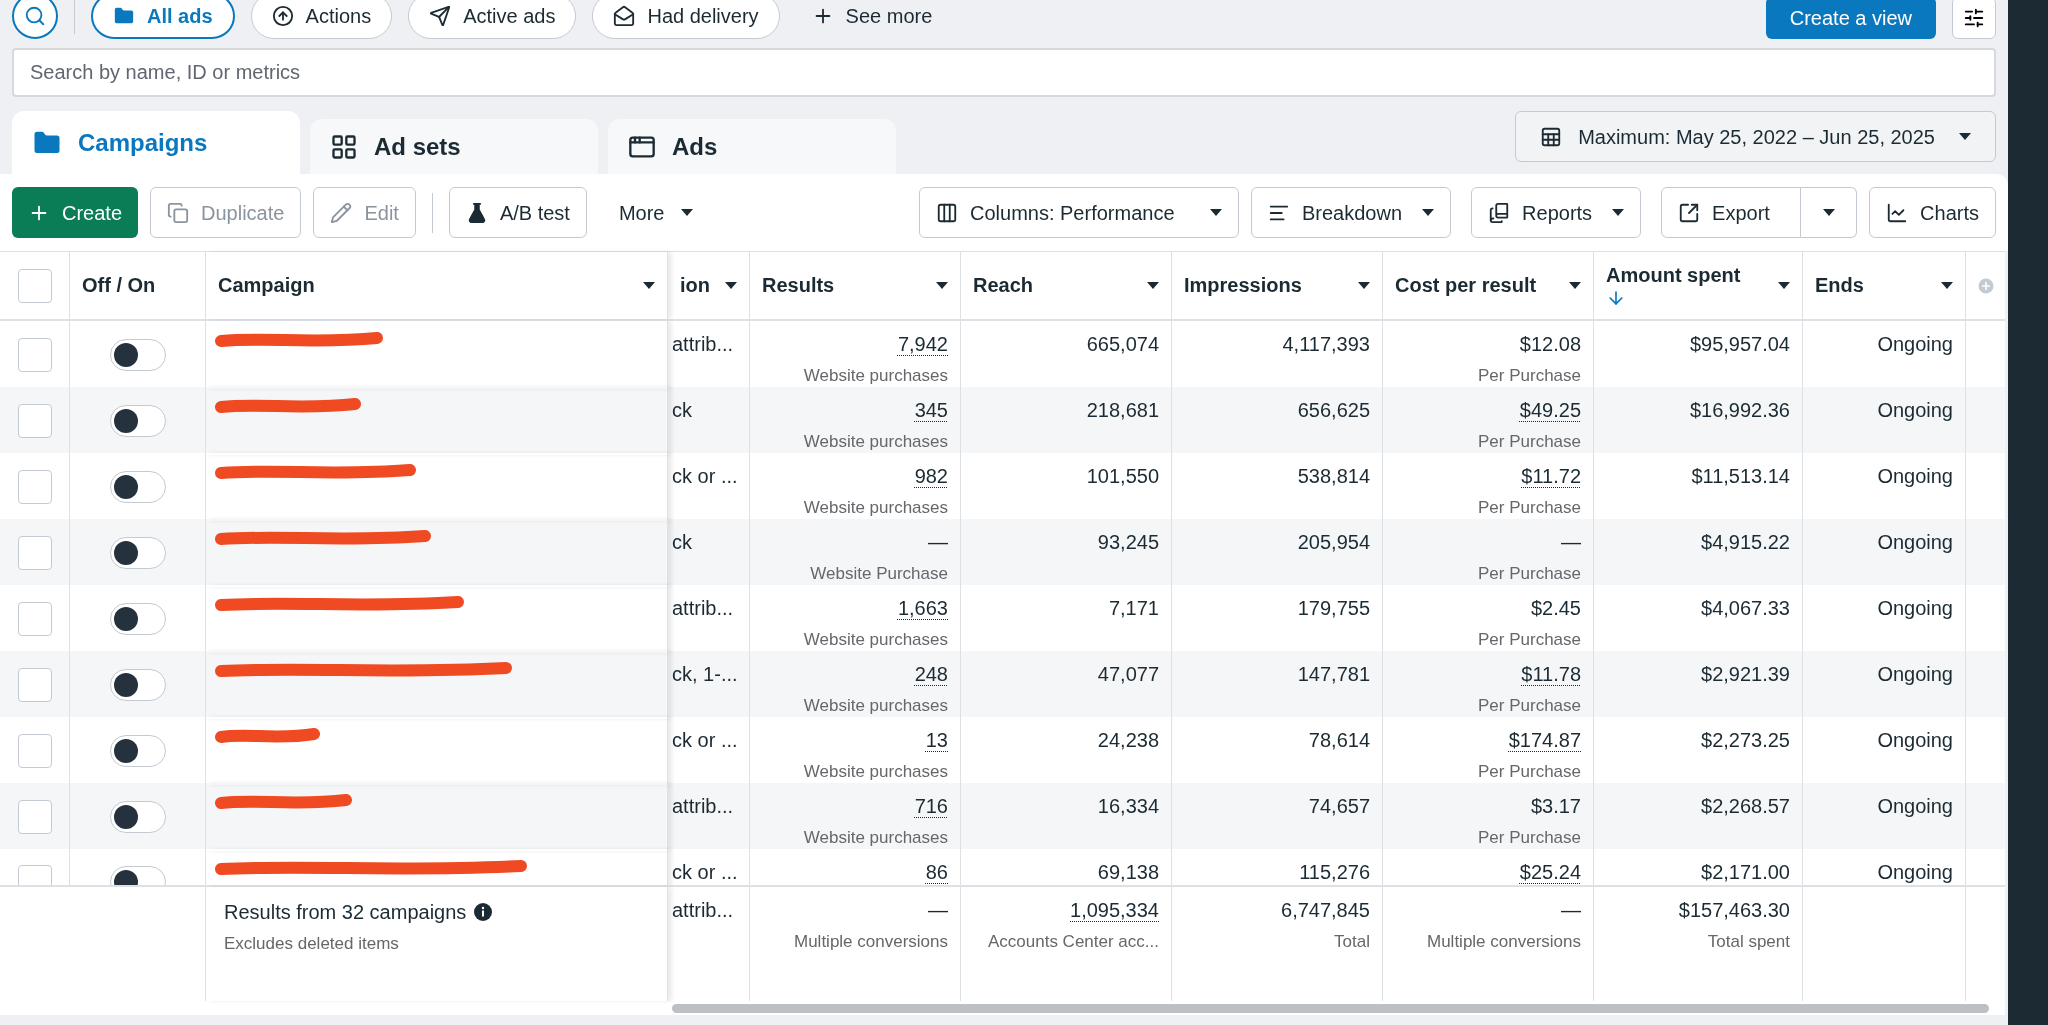 The image size is (2048, 1025). What do you see at coordinates (1731, 212) in the screenshot?
I see `export-button: Export` at bounding box center [1731, 212].